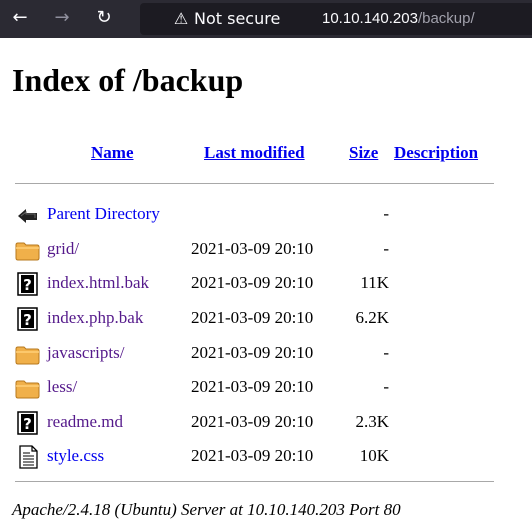  Describe the element at coordinates (98, 283) in the screenshot. I see `file-link: index.html.bak` at that location.